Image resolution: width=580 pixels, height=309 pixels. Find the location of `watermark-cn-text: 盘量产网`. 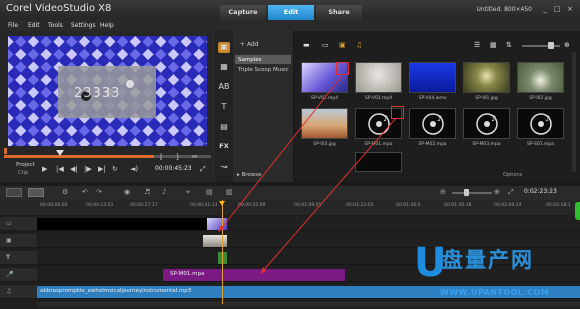

watermark-cn-text: 盘量产网 is located at coordinates (488, 260).